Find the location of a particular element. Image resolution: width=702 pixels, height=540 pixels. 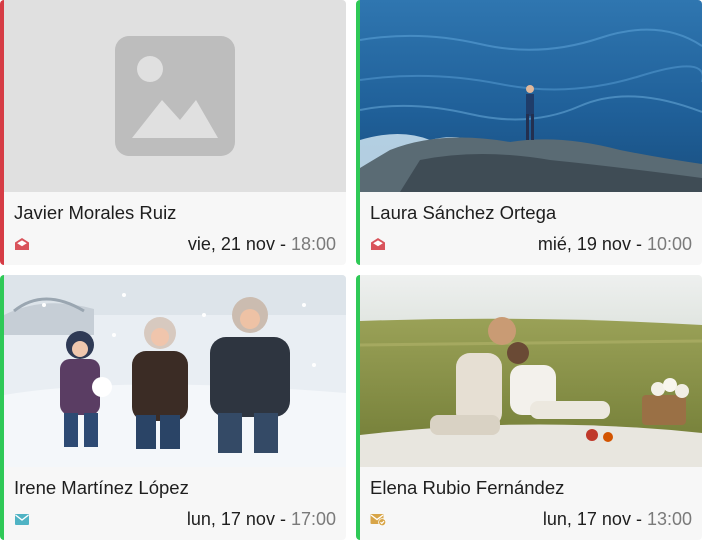

appointment-datetime: lun, 17 nov - 17:00 is located at coordinates (261, 519).